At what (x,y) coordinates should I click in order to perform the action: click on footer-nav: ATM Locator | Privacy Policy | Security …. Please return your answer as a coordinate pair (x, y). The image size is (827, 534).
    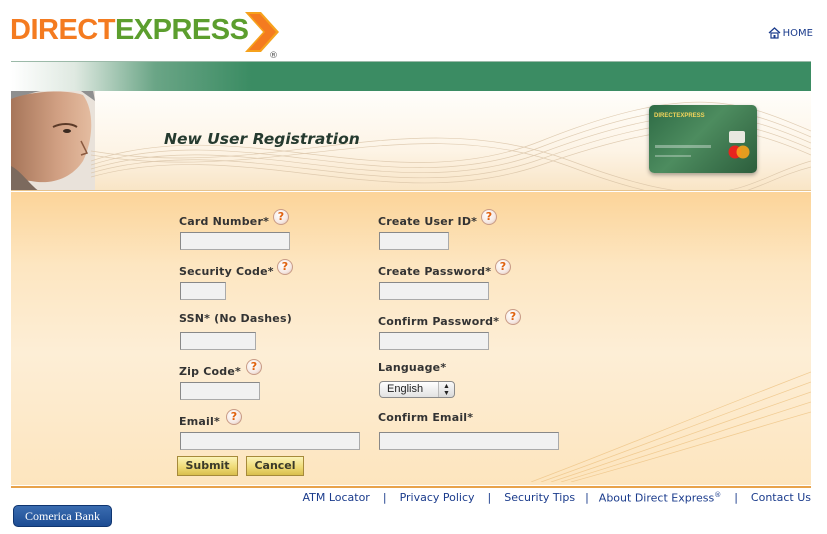
    Looking at the image, I should click on (556, 498).